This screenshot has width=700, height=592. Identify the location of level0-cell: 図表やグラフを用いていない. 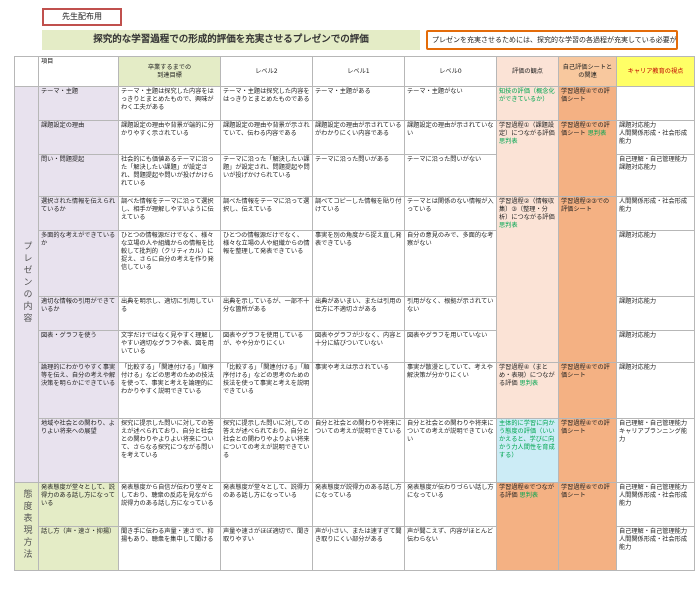
(450, 346).